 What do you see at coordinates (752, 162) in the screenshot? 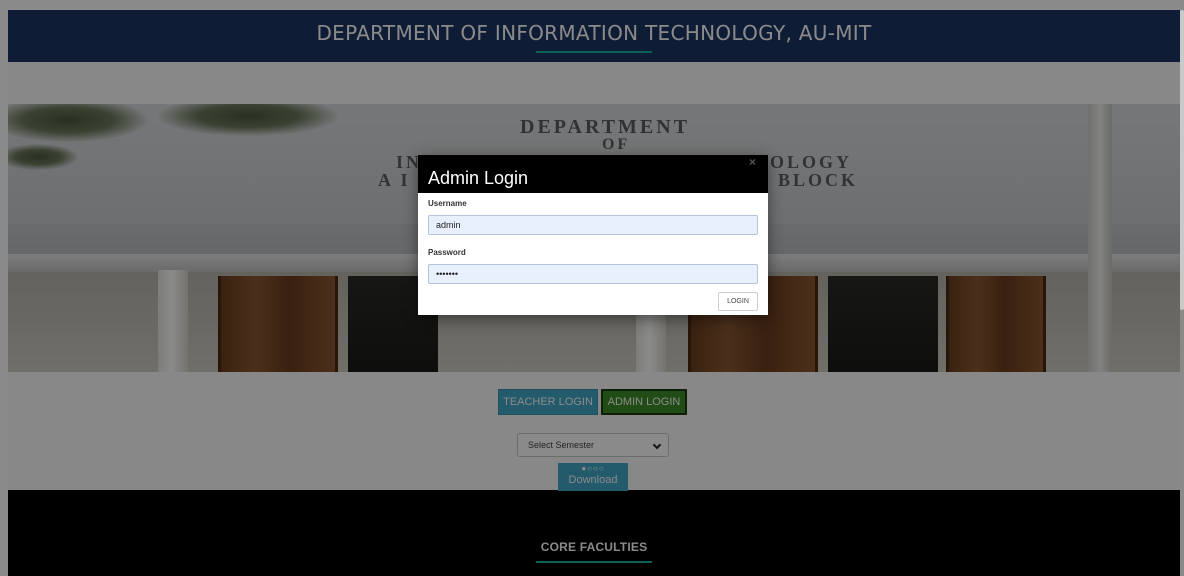
I see `close-icon: ×` at bounding box center [752, 162].